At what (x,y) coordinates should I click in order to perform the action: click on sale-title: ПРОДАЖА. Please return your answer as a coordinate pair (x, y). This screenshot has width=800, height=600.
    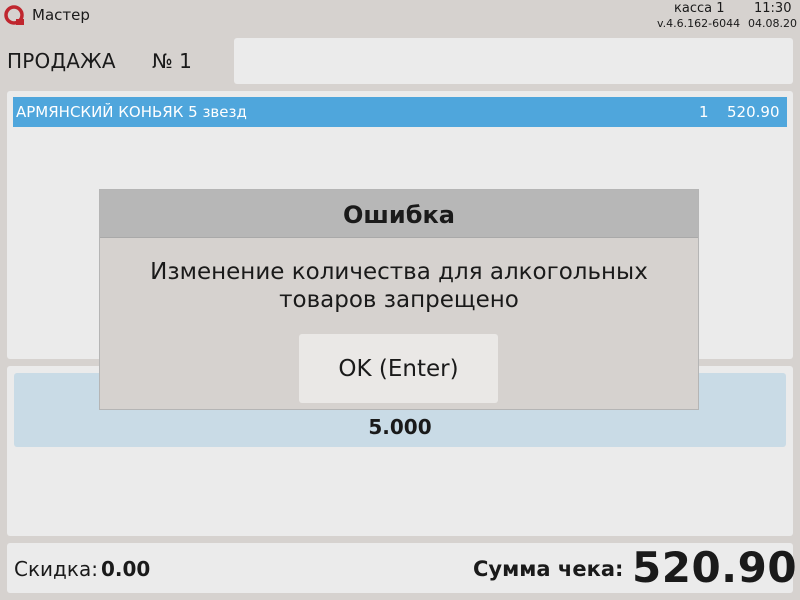
    Looking at the image, I should click on (61, 61).